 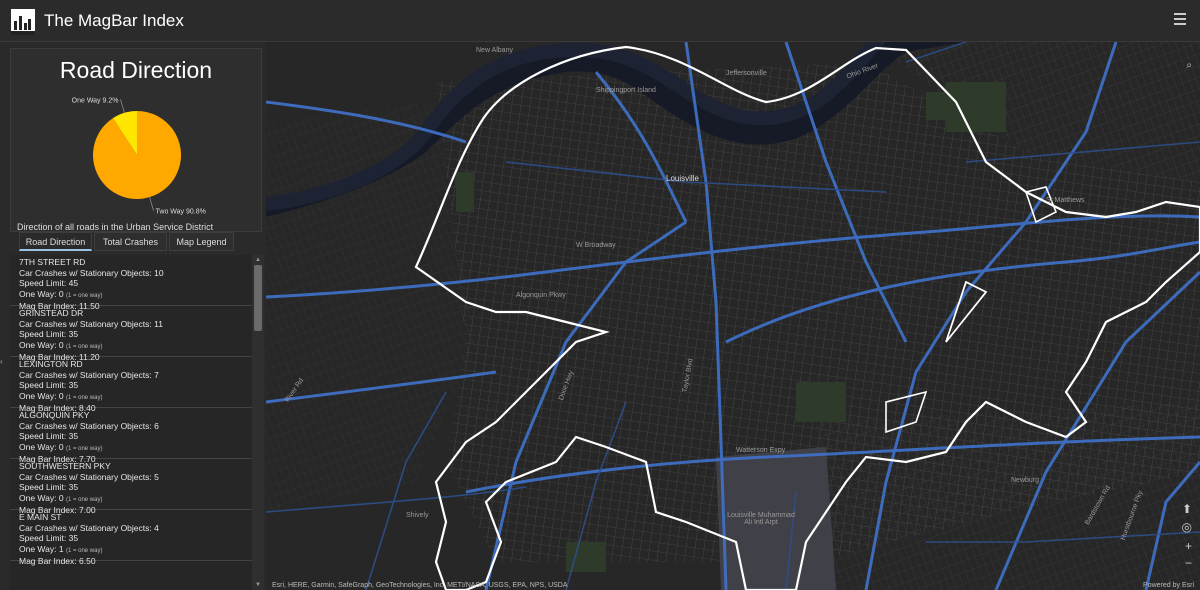 What do you see at coordinates (761, 519) in the screenshot?
I see `map-label-airport: Louisville Muhammad Ali Intl Arpt` at bounding box center [761, 519].